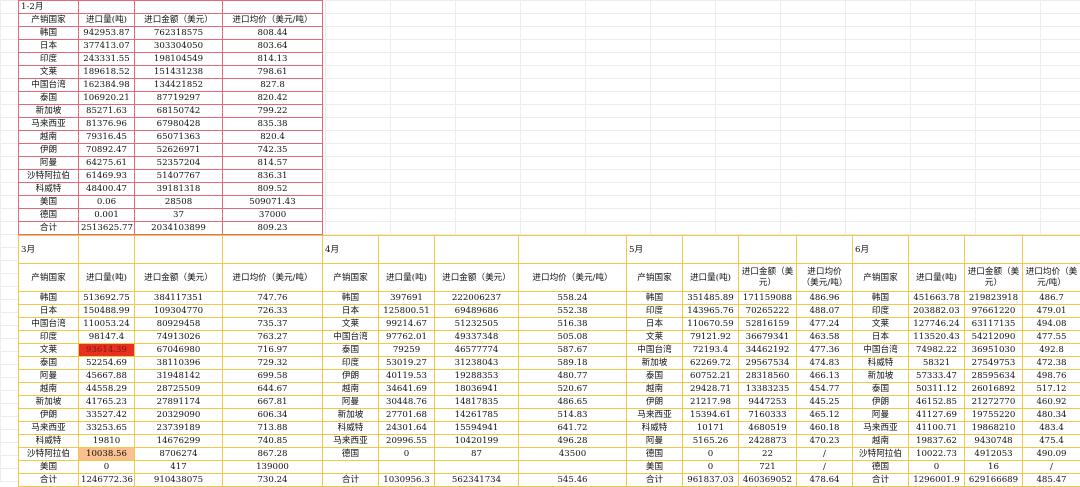  I want to click on table-cell: 61469.93, so click(107, 176).